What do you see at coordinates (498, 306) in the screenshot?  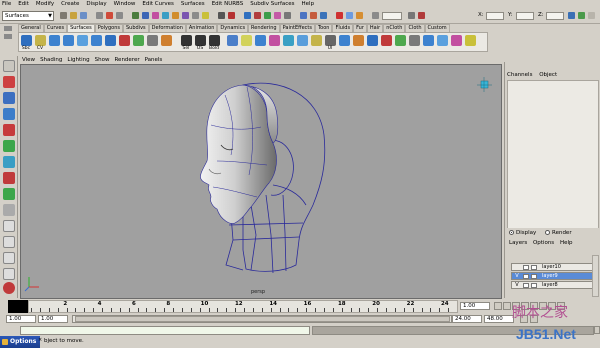 I see `go-to-start-icon` at bounding box center [498, 306].